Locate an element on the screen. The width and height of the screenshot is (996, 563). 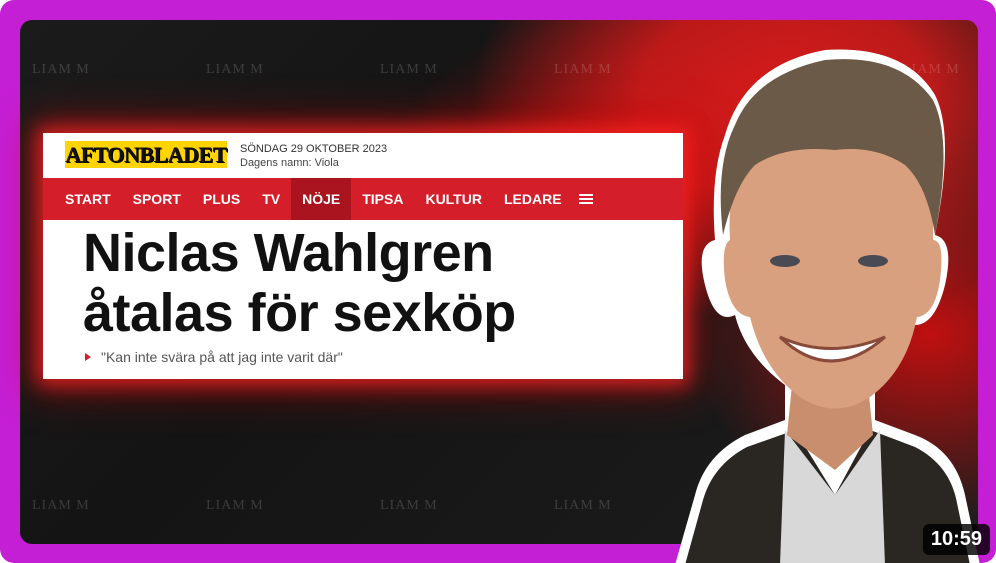
video-duration-badge: 10:59 is located at coordinates (956, 539).